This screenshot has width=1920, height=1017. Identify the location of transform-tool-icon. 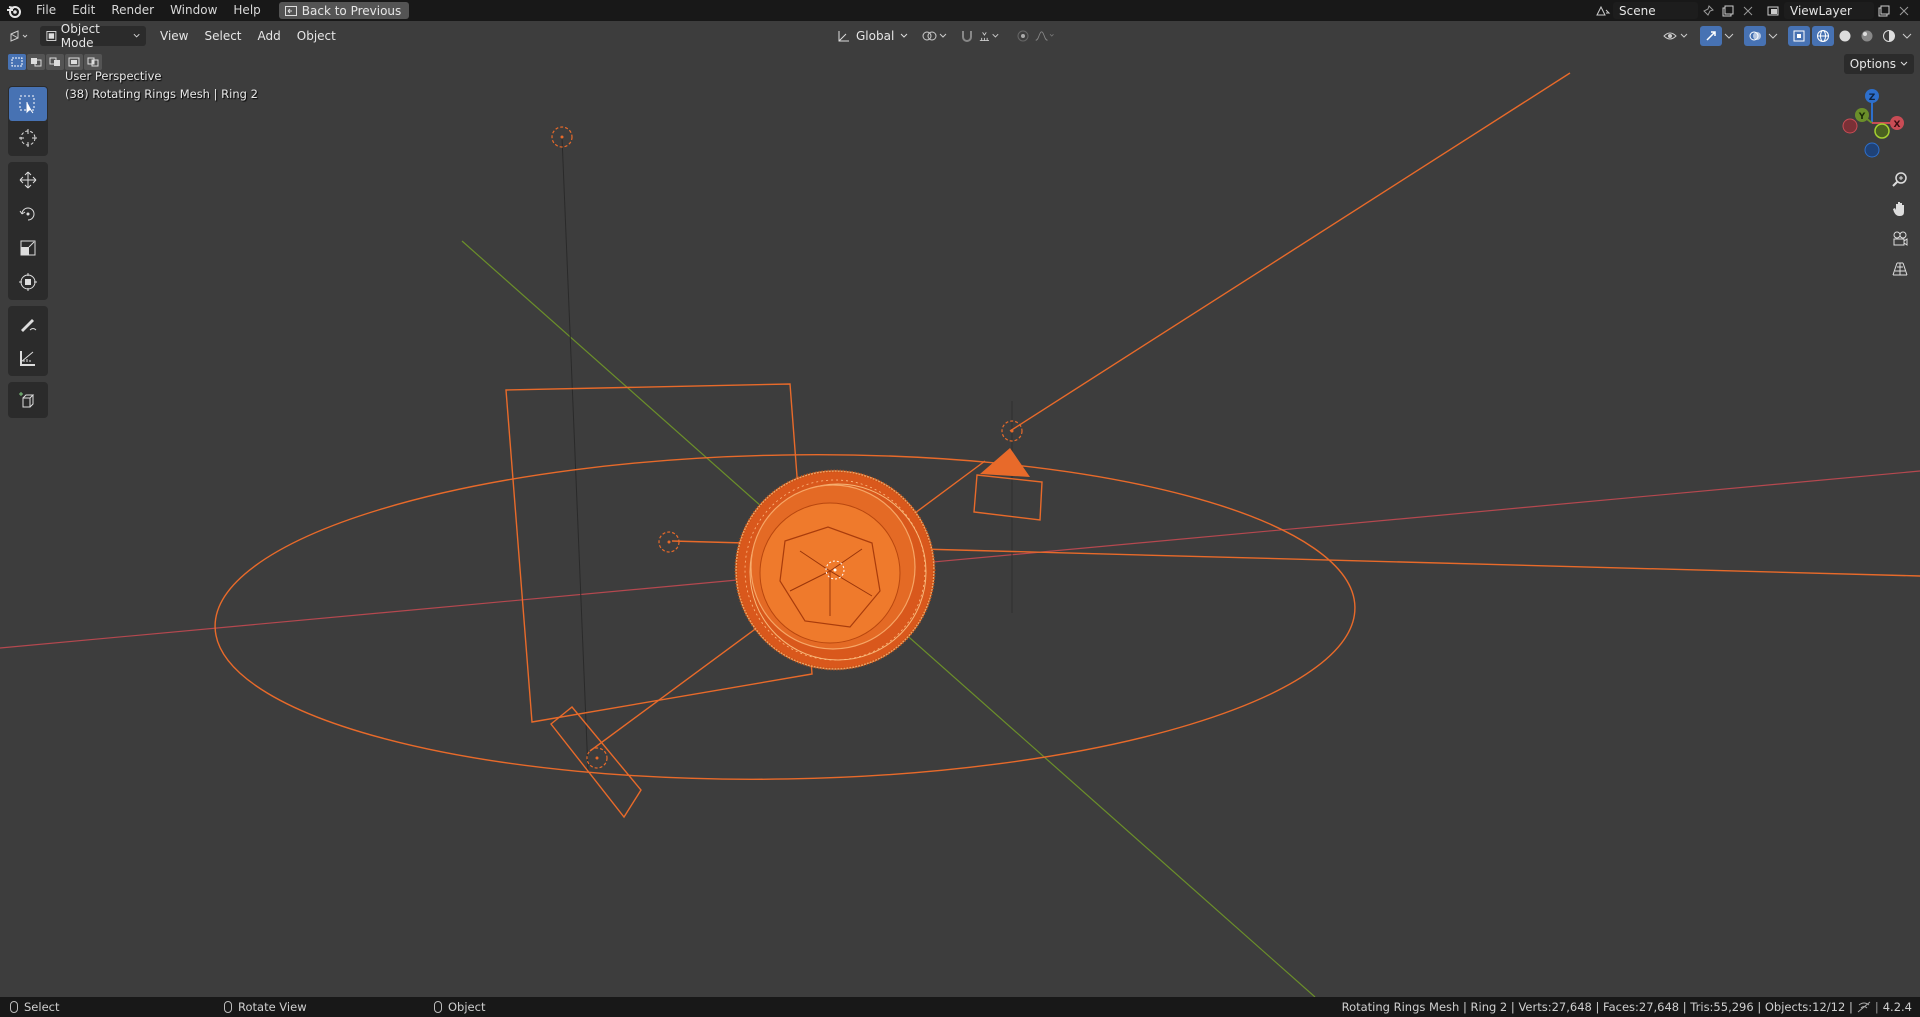
(28, 282).